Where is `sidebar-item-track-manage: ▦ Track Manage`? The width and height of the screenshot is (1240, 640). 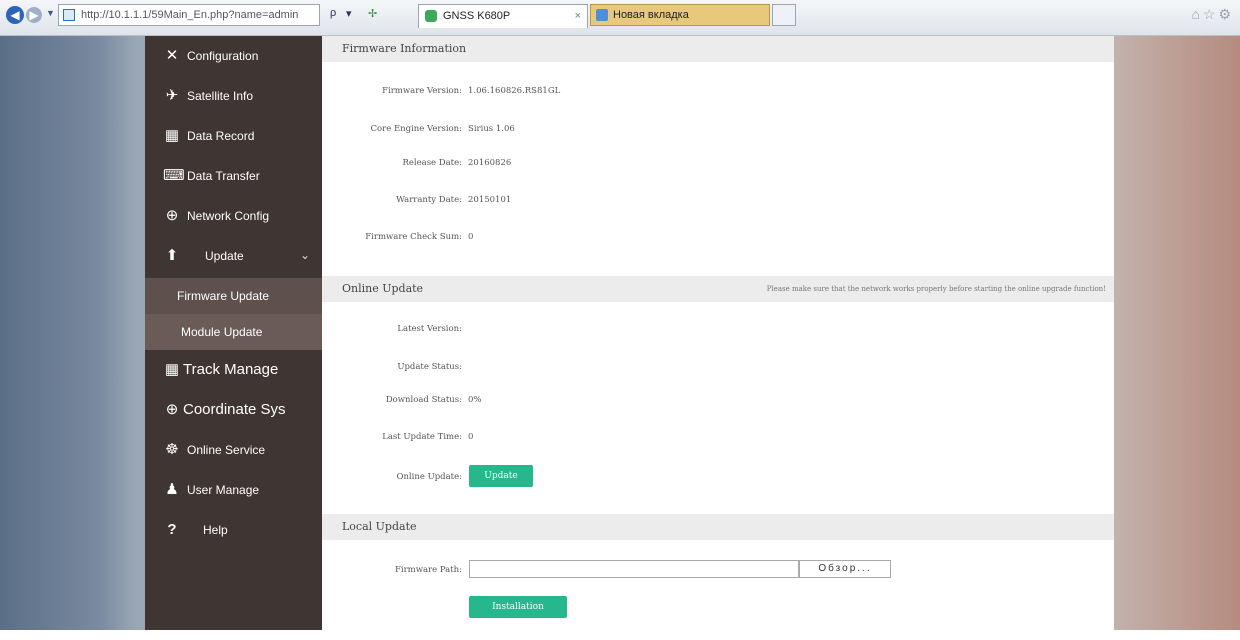
sidebar-item-track-manage: ▦ Track Manage is located at coordinates (233, 370).